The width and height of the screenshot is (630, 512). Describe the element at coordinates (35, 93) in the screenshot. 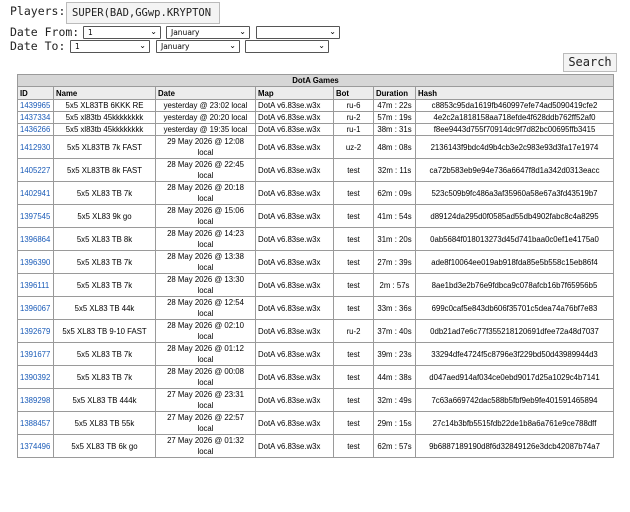

I see `column-header-id: ID` at that location.